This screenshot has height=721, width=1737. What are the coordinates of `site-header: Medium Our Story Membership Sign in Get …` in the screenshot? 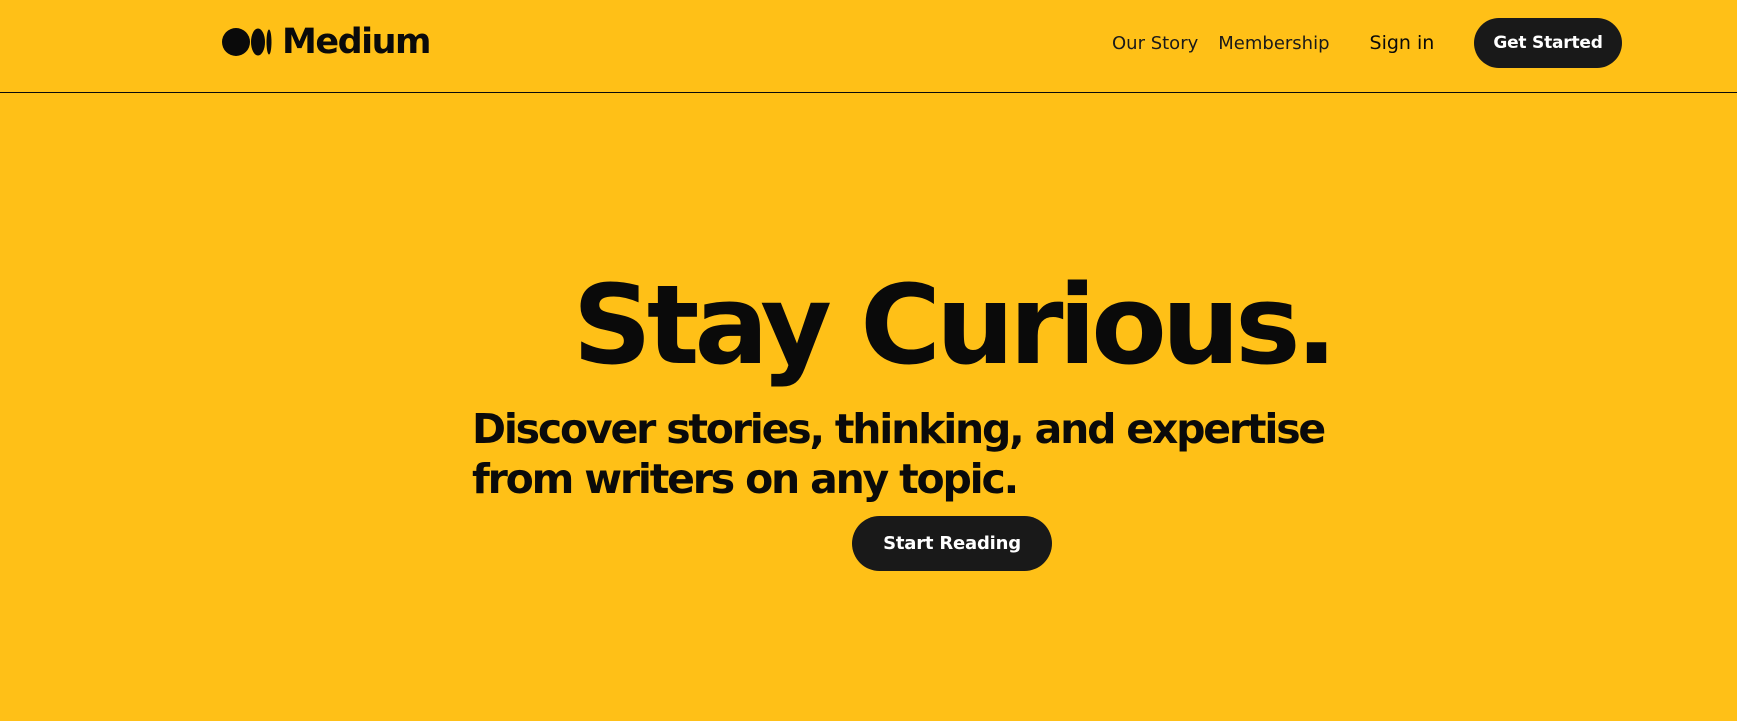 It's located at (868, 46).